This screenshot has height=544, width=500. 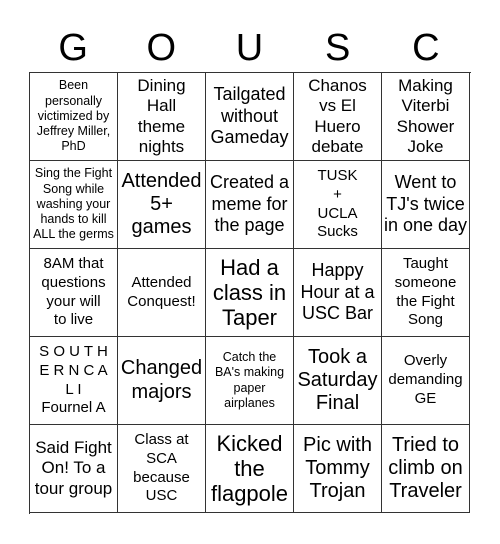 What do you see at coordinates (338, 293) in the screenshot?
I see `bingo-cell: Happy Hour at a USC Bar` at bounding box center [338, 293].